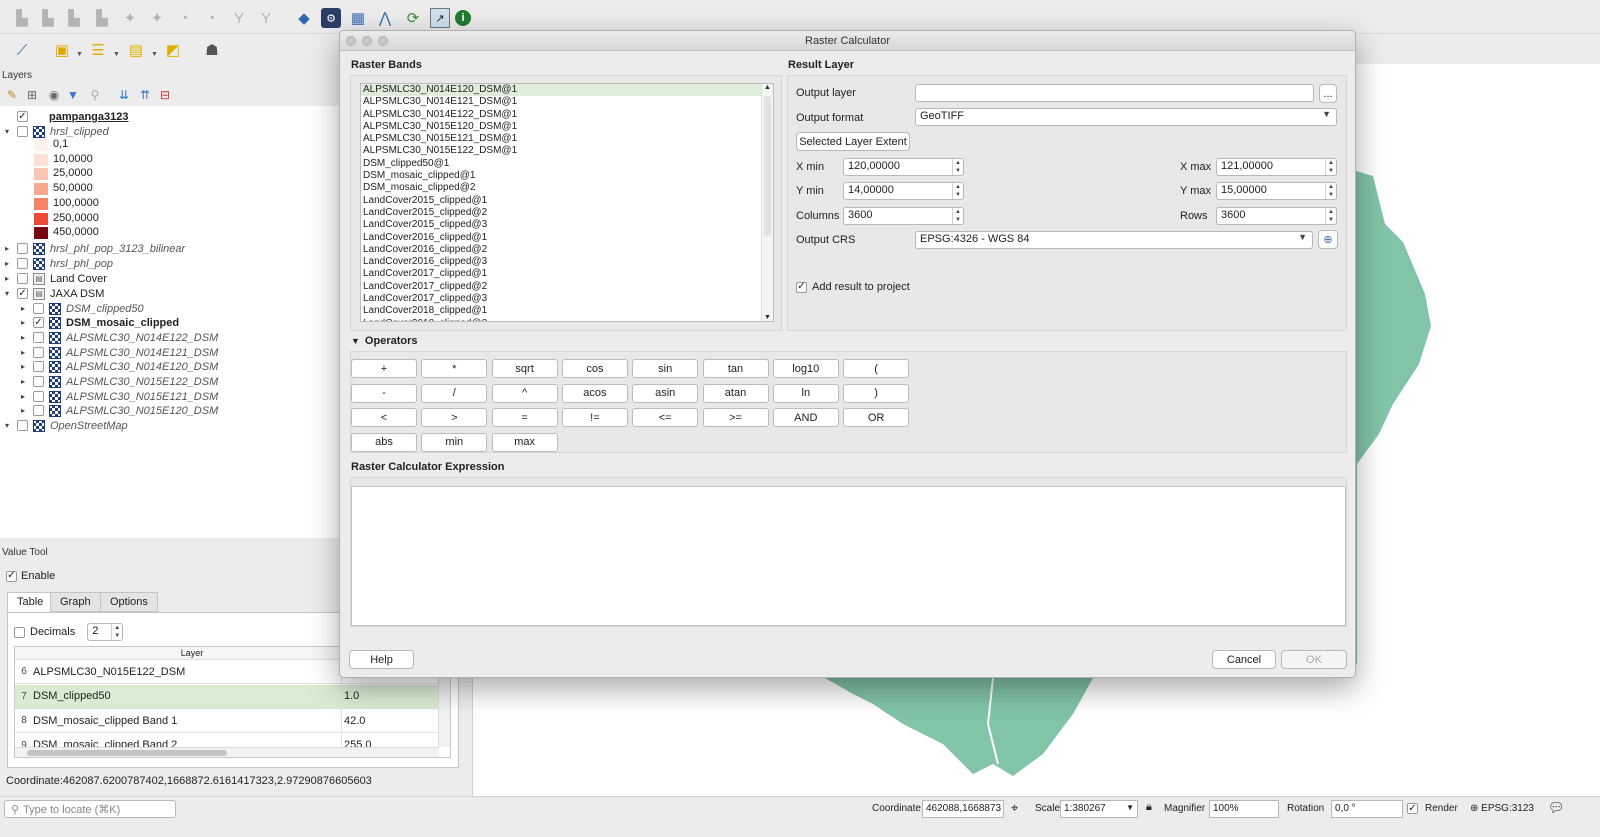 The height and width of the screenshot is (837, 1600). What do you see at coordinates (383, 41) in the screenshot?
I see `zoom-window-icon` at bounding box center [383, 41].